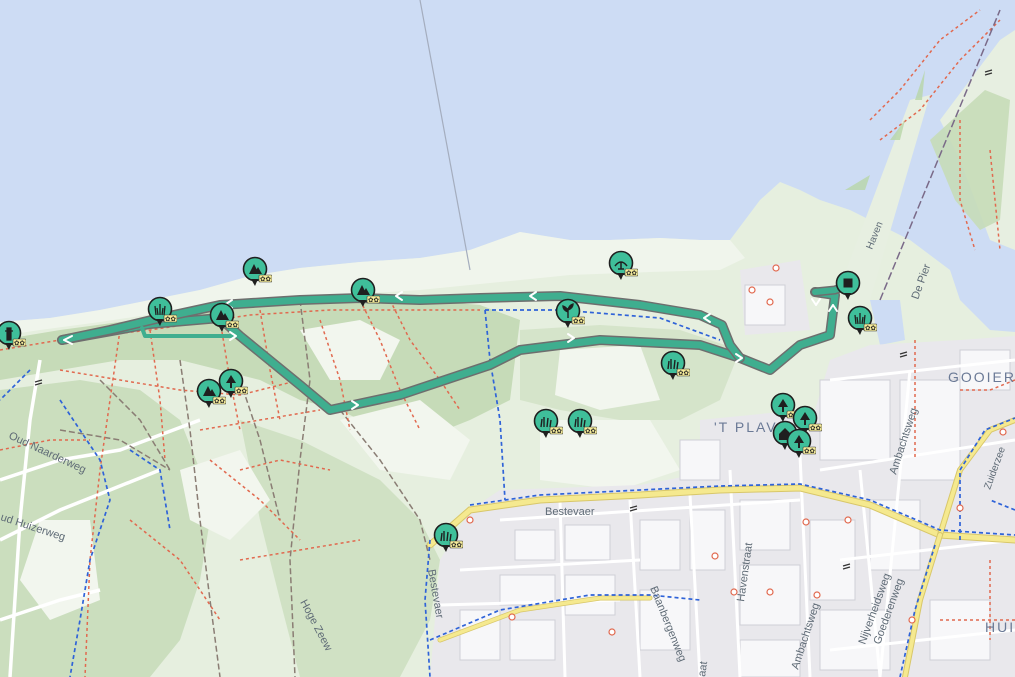  Describe the element at coordinates (703, 669) in the screenshot. I see `label-oud-haven: aat` at that location.